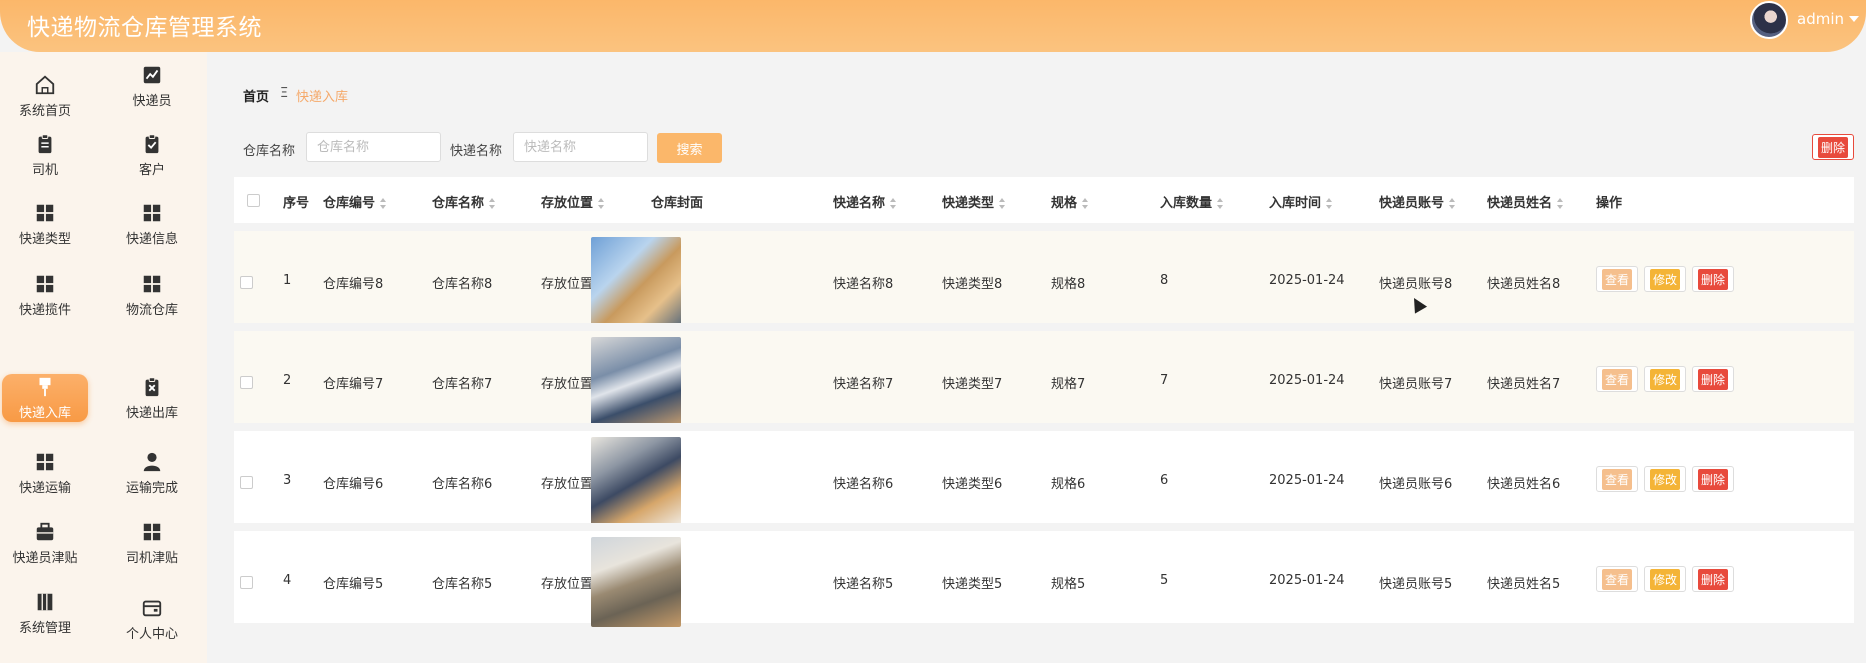 The image size is (1866, 663). I want to click on app-title: 快递物流仓库管理系统, so click(144, 28).